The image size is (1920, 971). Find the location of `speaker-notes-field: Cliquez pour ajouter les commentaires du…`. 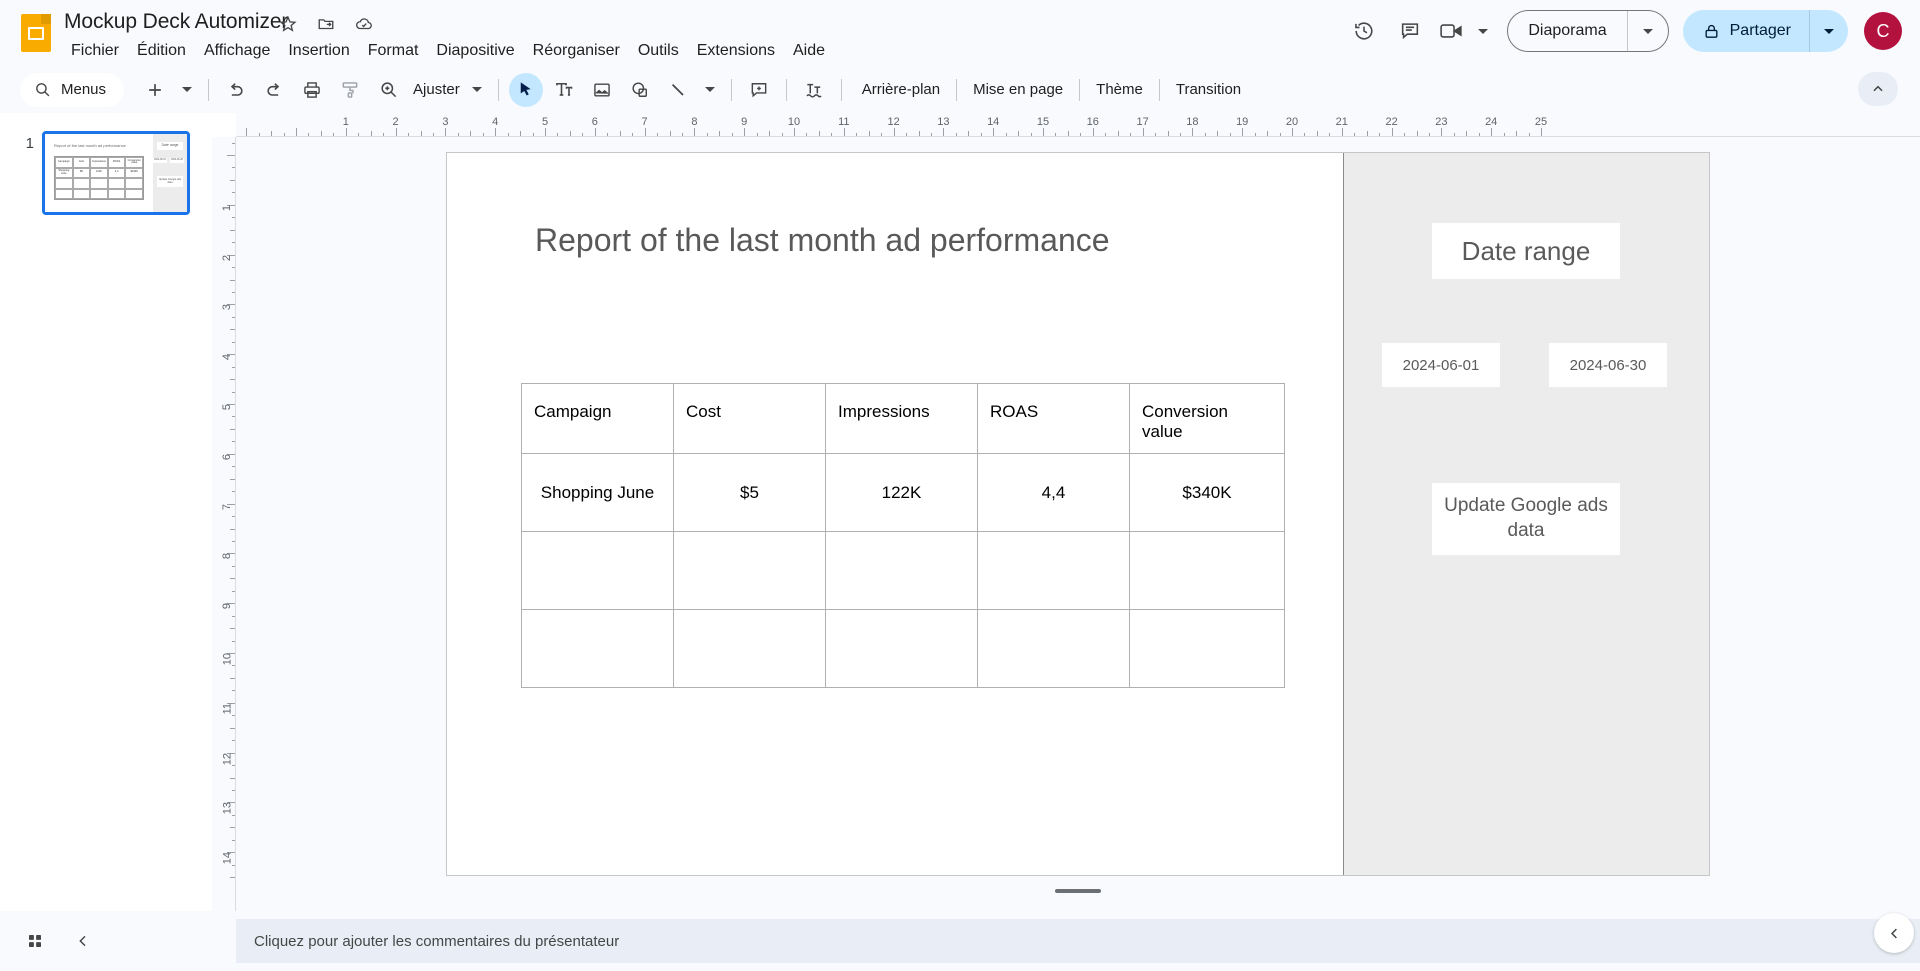

speaker-notes-field: Cliquez pour ajouter les commentaires du… is located at coordinates (1078, 941).